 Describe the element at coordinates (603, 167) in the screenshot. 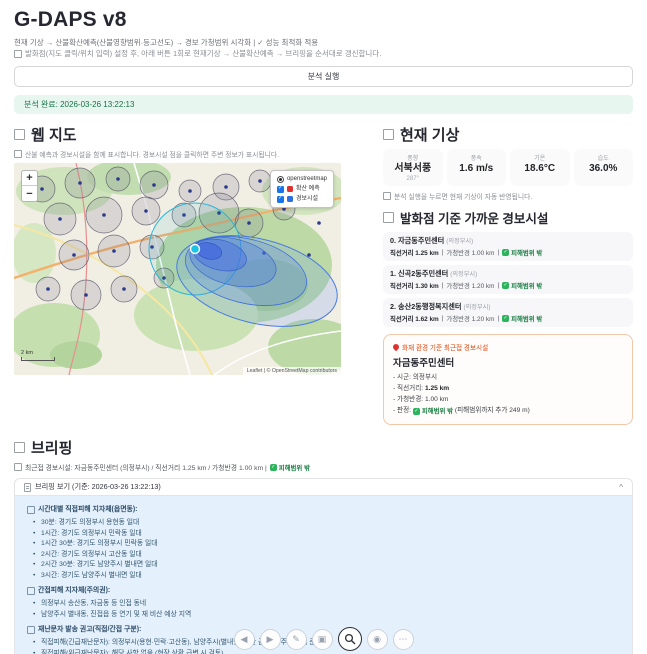

I see `humidity-card: 습도 36.0%` at that location.